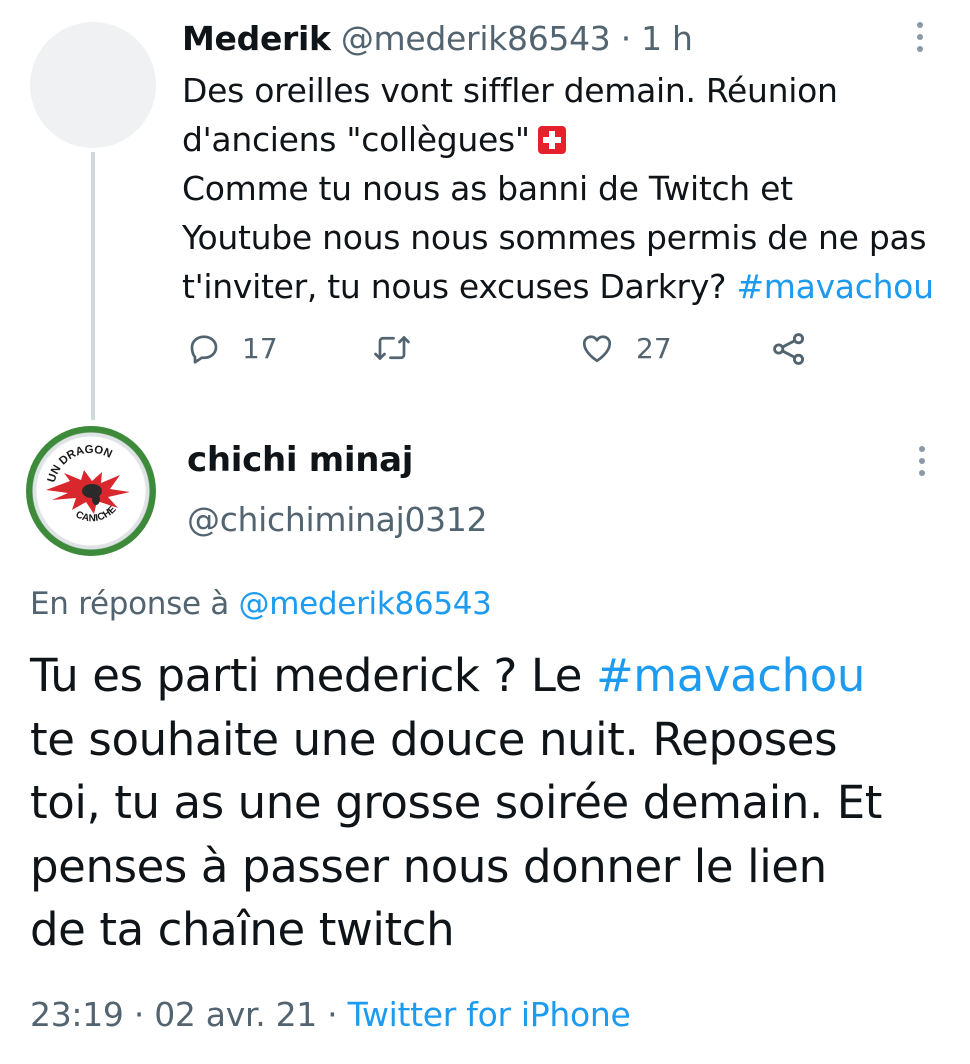 This screenshot has height=1064, width=970. Describe the element at coordinates (476, 38) in the screenshot. I see `author-handle: @mederik86543` at that location.